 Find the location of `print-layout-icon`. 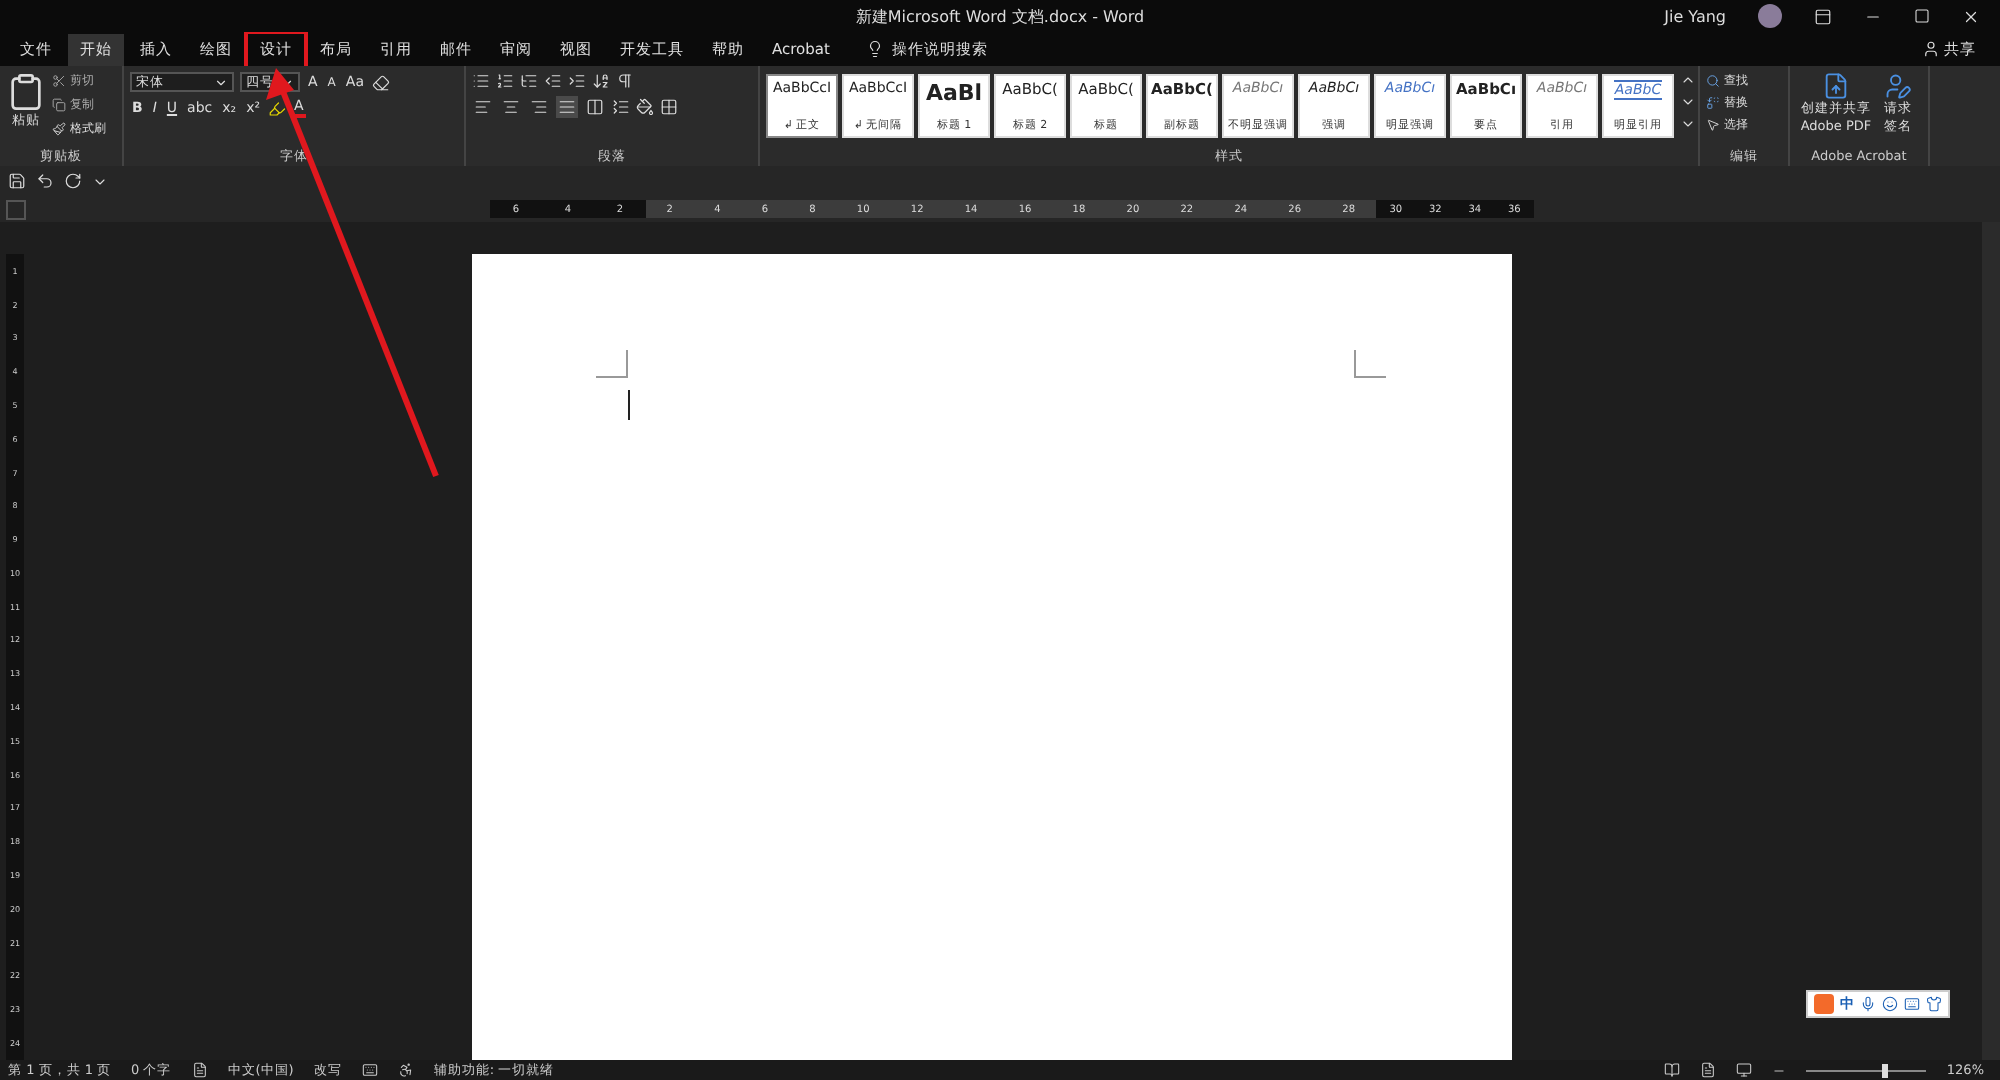

print-layout-icon is located at coordinates (1708, 1070).